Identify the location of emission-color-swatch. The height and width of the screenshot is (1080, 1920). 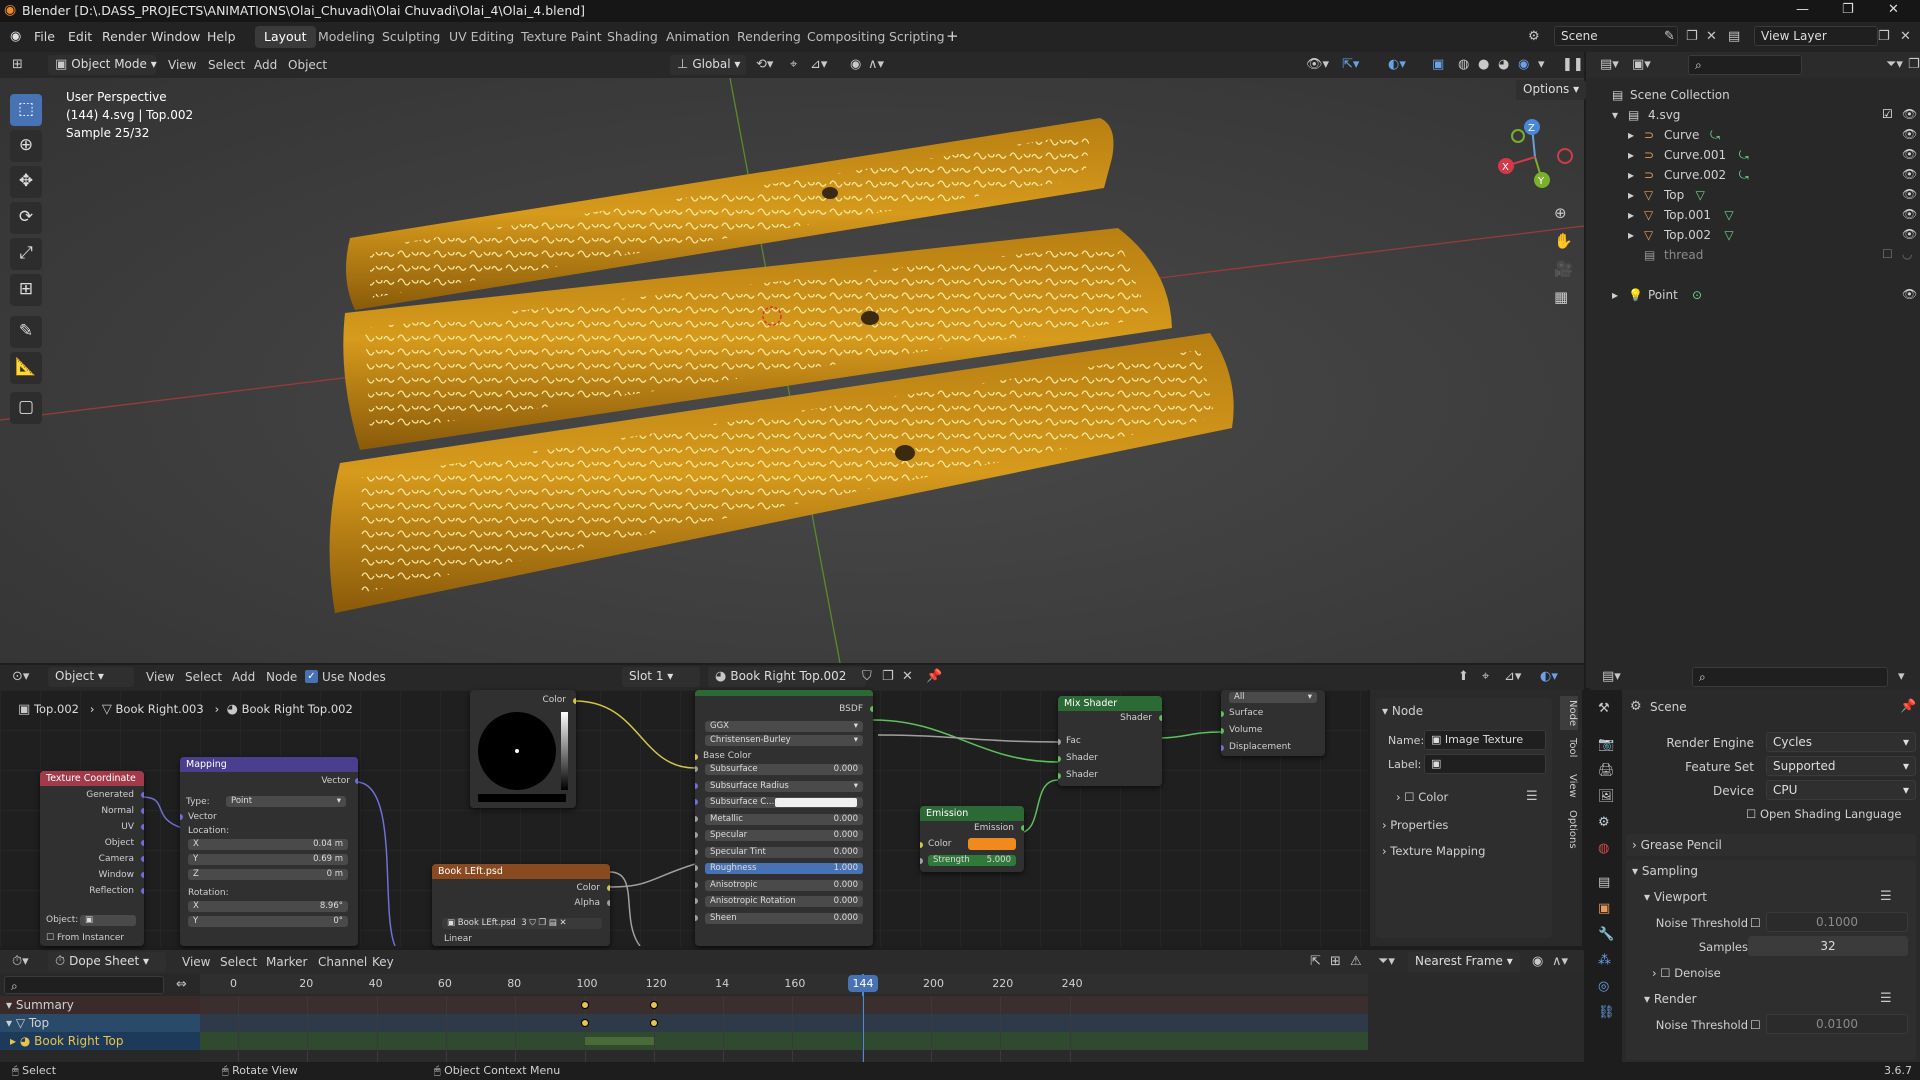
(992, 844).